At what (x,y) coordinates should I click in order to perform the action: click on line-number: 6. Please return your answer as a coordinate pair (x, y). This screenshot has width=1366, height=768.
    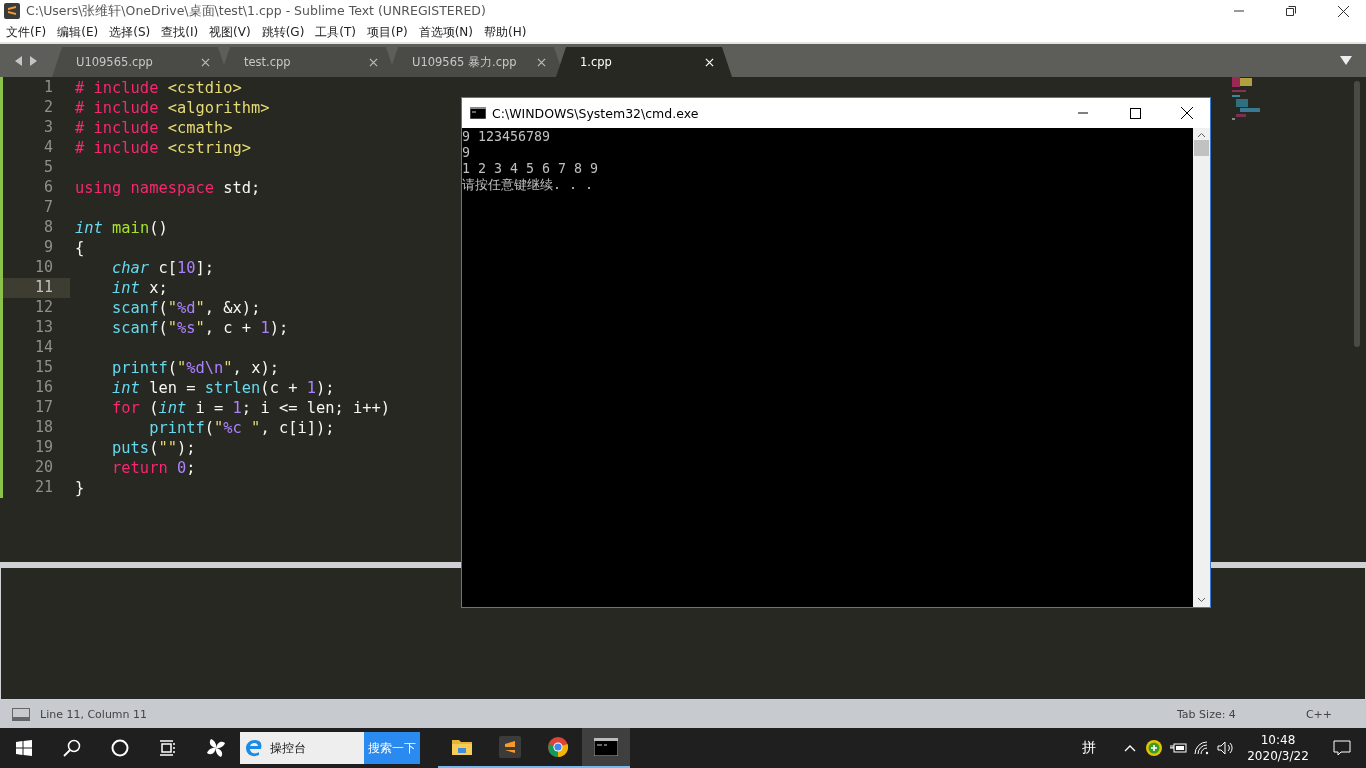
    Looking at the image, I should click on (48, 188).